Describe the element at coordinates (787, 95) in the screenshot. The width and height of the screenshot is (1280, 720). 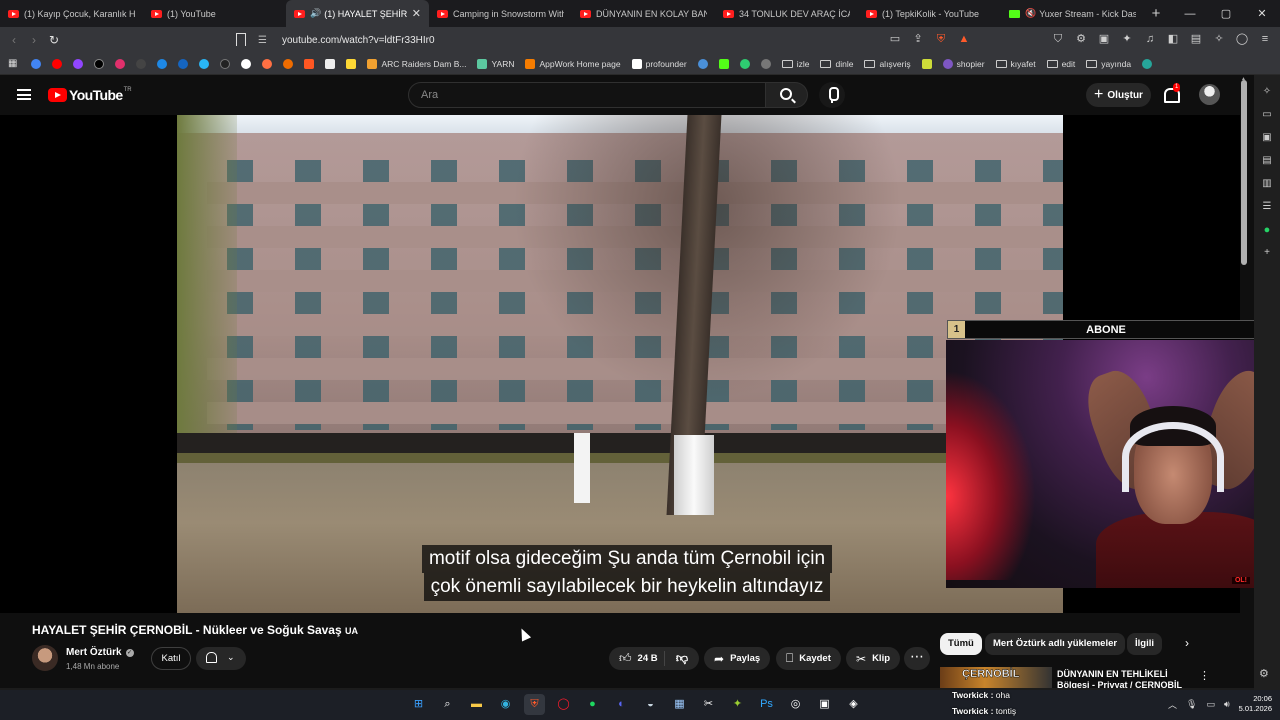
I see `search-button` at that location.